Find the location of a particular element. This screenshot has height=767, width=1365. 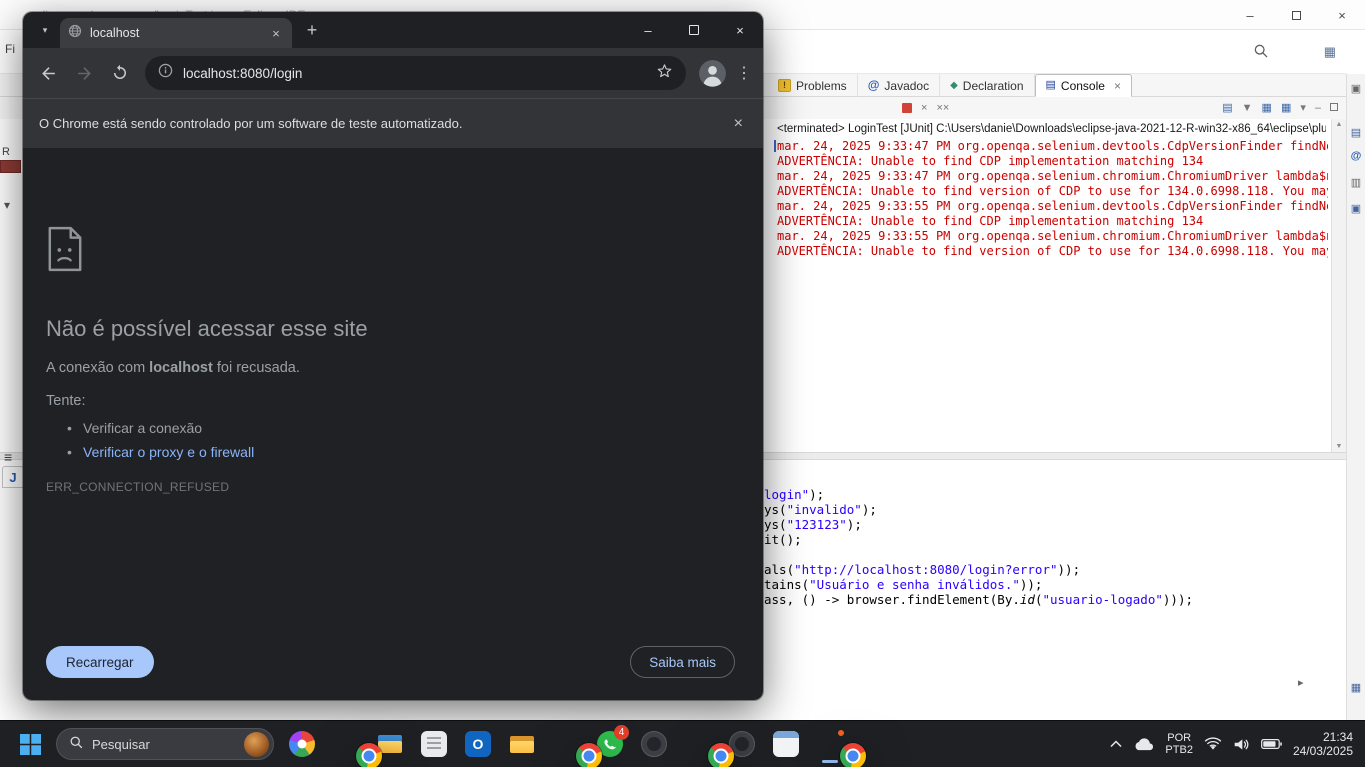

new-tab-button: + is located at coordinates (312, 30).